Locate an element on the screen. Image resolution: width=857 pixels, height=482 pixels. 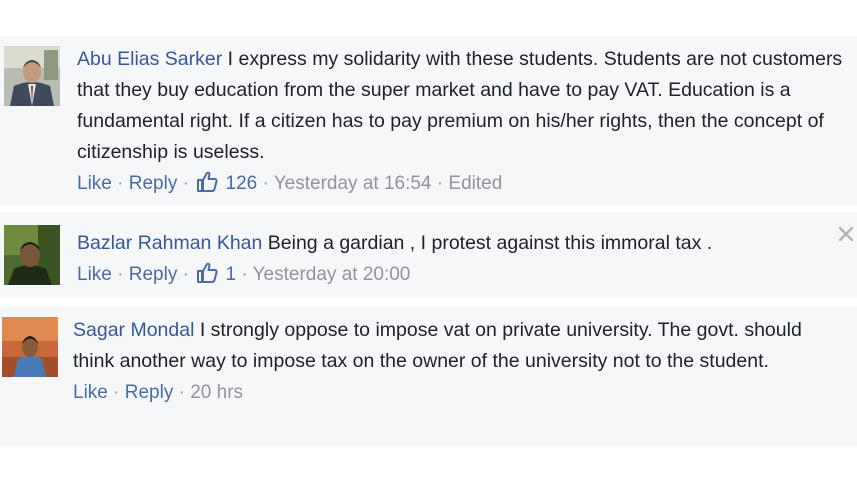
timestamp: Yesterday at 20:00 is located at coordinates (332, 274).